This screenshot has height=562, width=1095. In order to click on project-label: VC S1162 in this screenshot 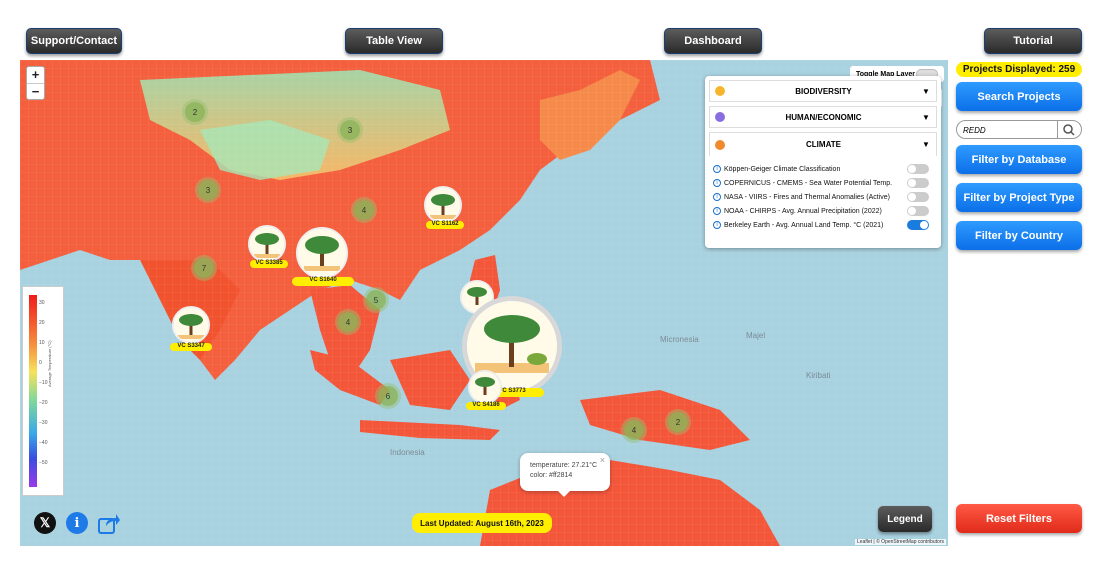, I will do `click(445, 225)`.